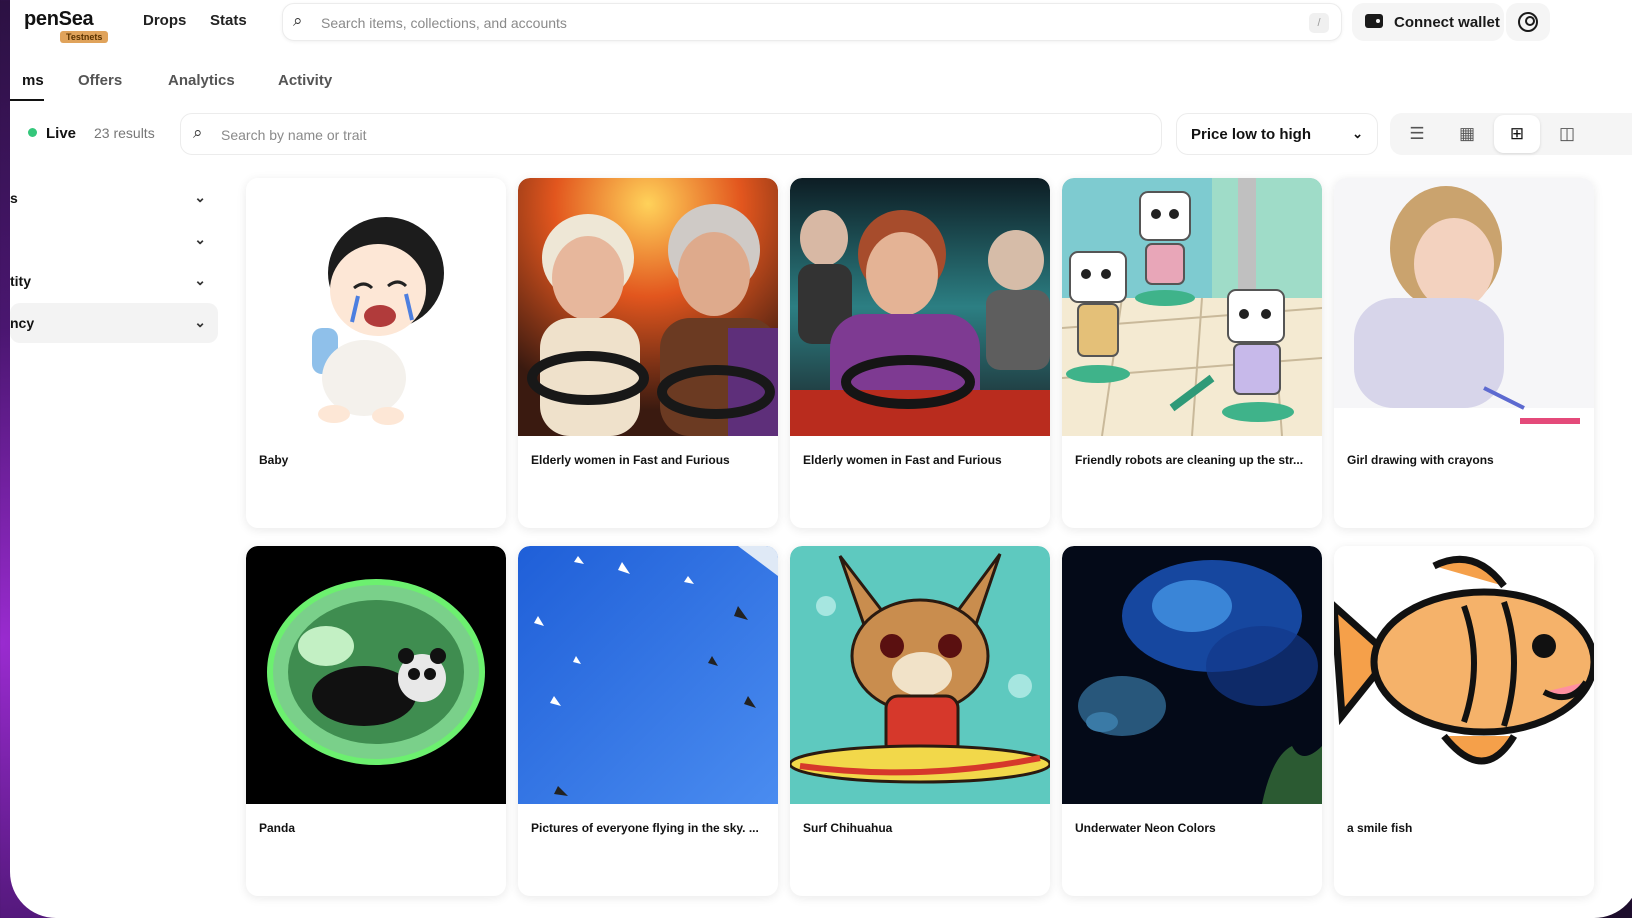 The width and height of the screenshot is (1632, 918). I want to click on nft-card: Panda, so click(376, 721).